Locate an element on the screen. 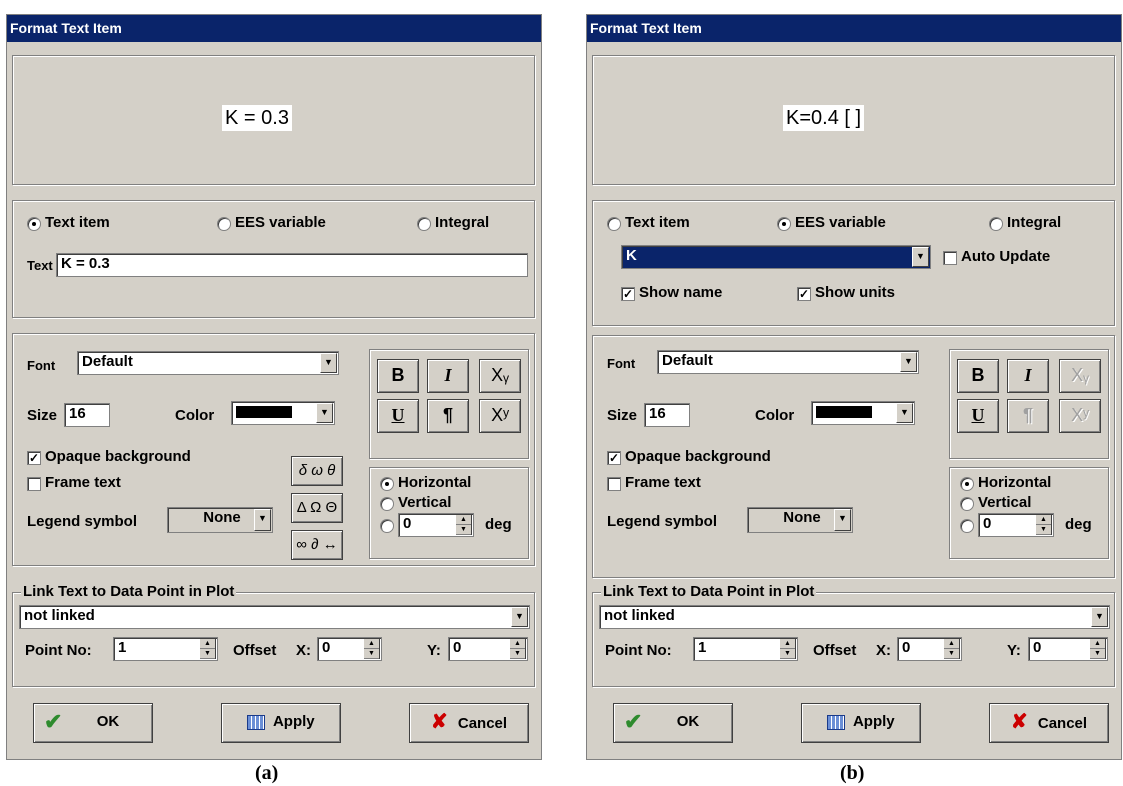  show-units-checkbox: ✓ is located at coordinates (804, 294).